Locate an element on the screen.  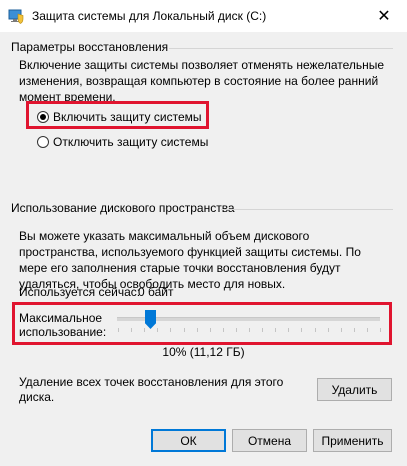
title-bar: Защита системы для Локальный диск (C:) ✕ is located at coordinates (203, 16).